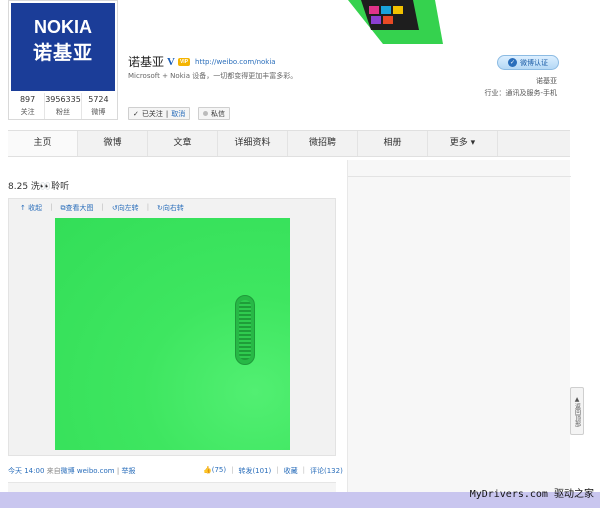 The height and width of the screenshot is (508, 600). What do you see at coordinates (170, 208) in the screenshot?
I see `rotate-right-link: ↻向右转` at bounding box center [170, 208].